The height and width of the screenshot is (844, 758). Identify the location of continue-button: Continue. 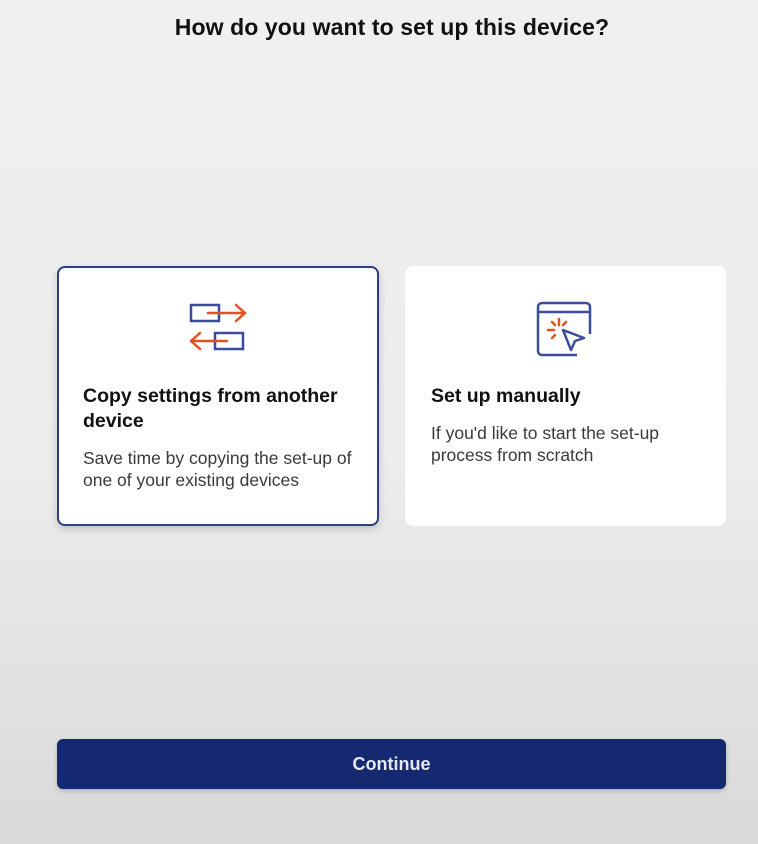
(391, 764).